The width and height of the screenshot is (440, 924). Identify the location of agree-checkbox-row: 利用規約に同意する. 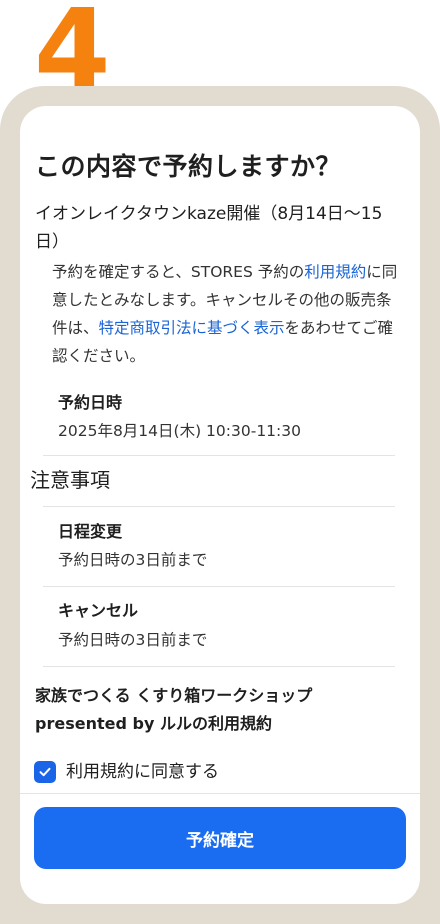
(126, 772).